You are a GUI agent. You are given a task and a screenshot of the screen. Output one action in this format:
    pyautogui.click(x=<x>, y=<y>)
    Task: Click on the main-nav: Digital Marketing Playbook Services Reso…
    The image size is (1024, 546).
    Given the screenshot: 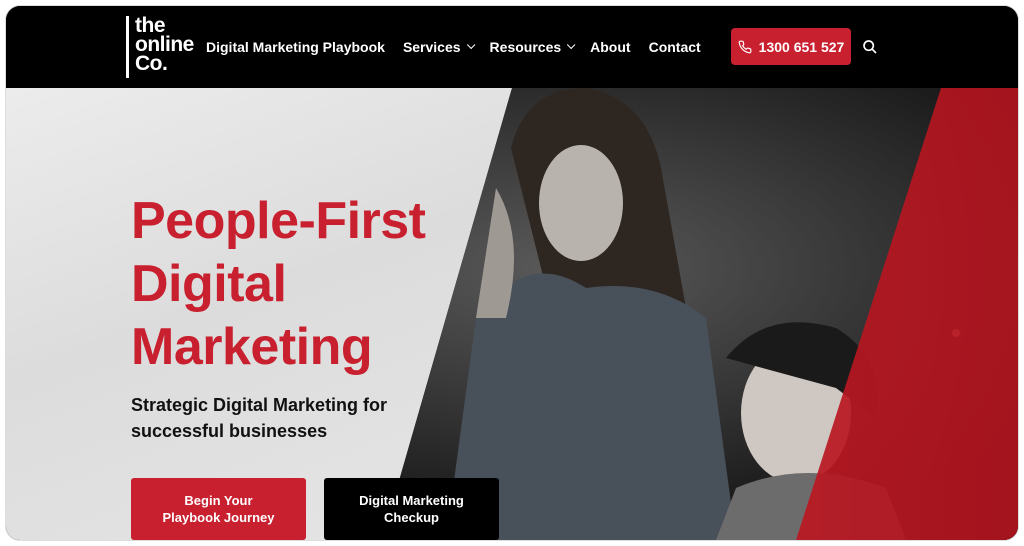 What is the action you would take?
    pyautogui.click(x=462, y=47)
    